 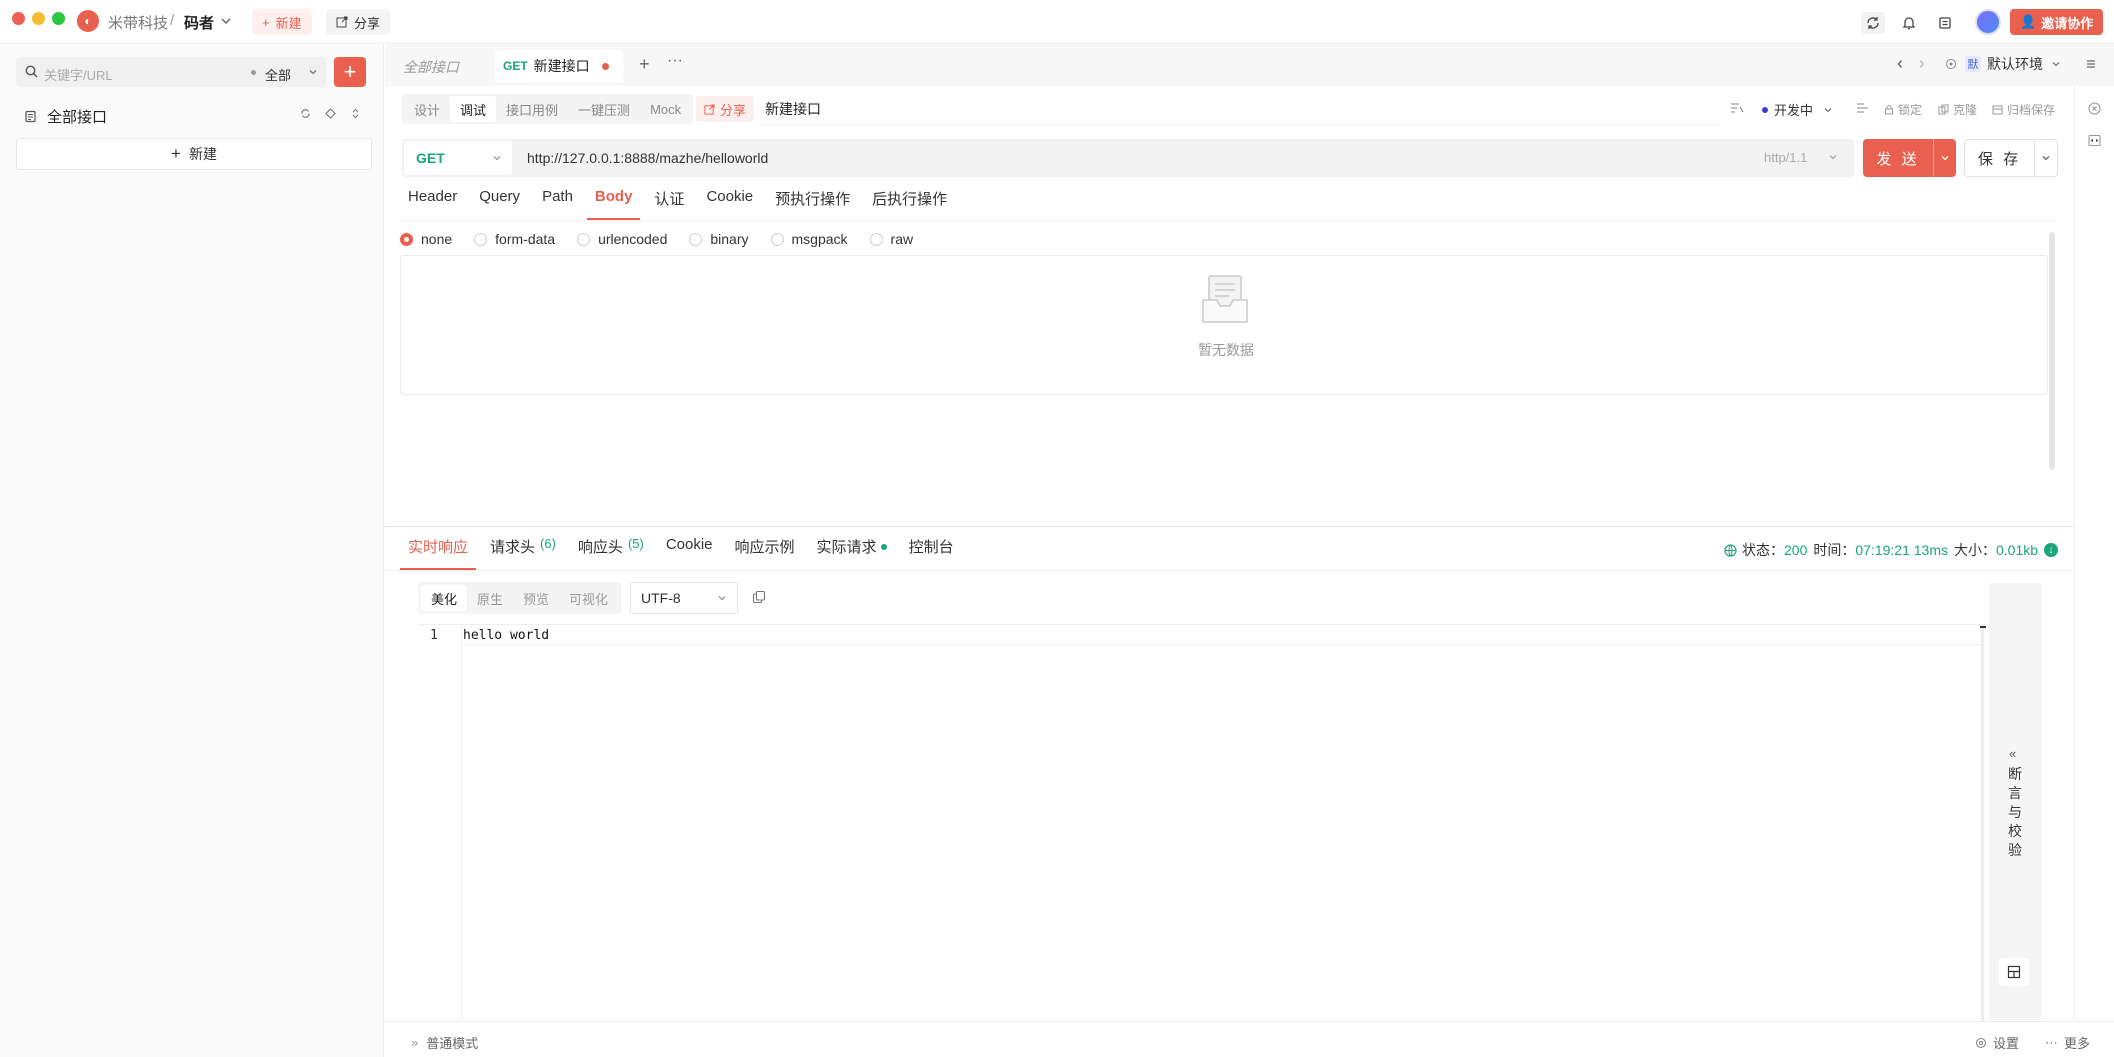 What do you see at coordinates (515, 66) in the screenshot?
I see `tab-method: GET` at bounding box center [515, 66].